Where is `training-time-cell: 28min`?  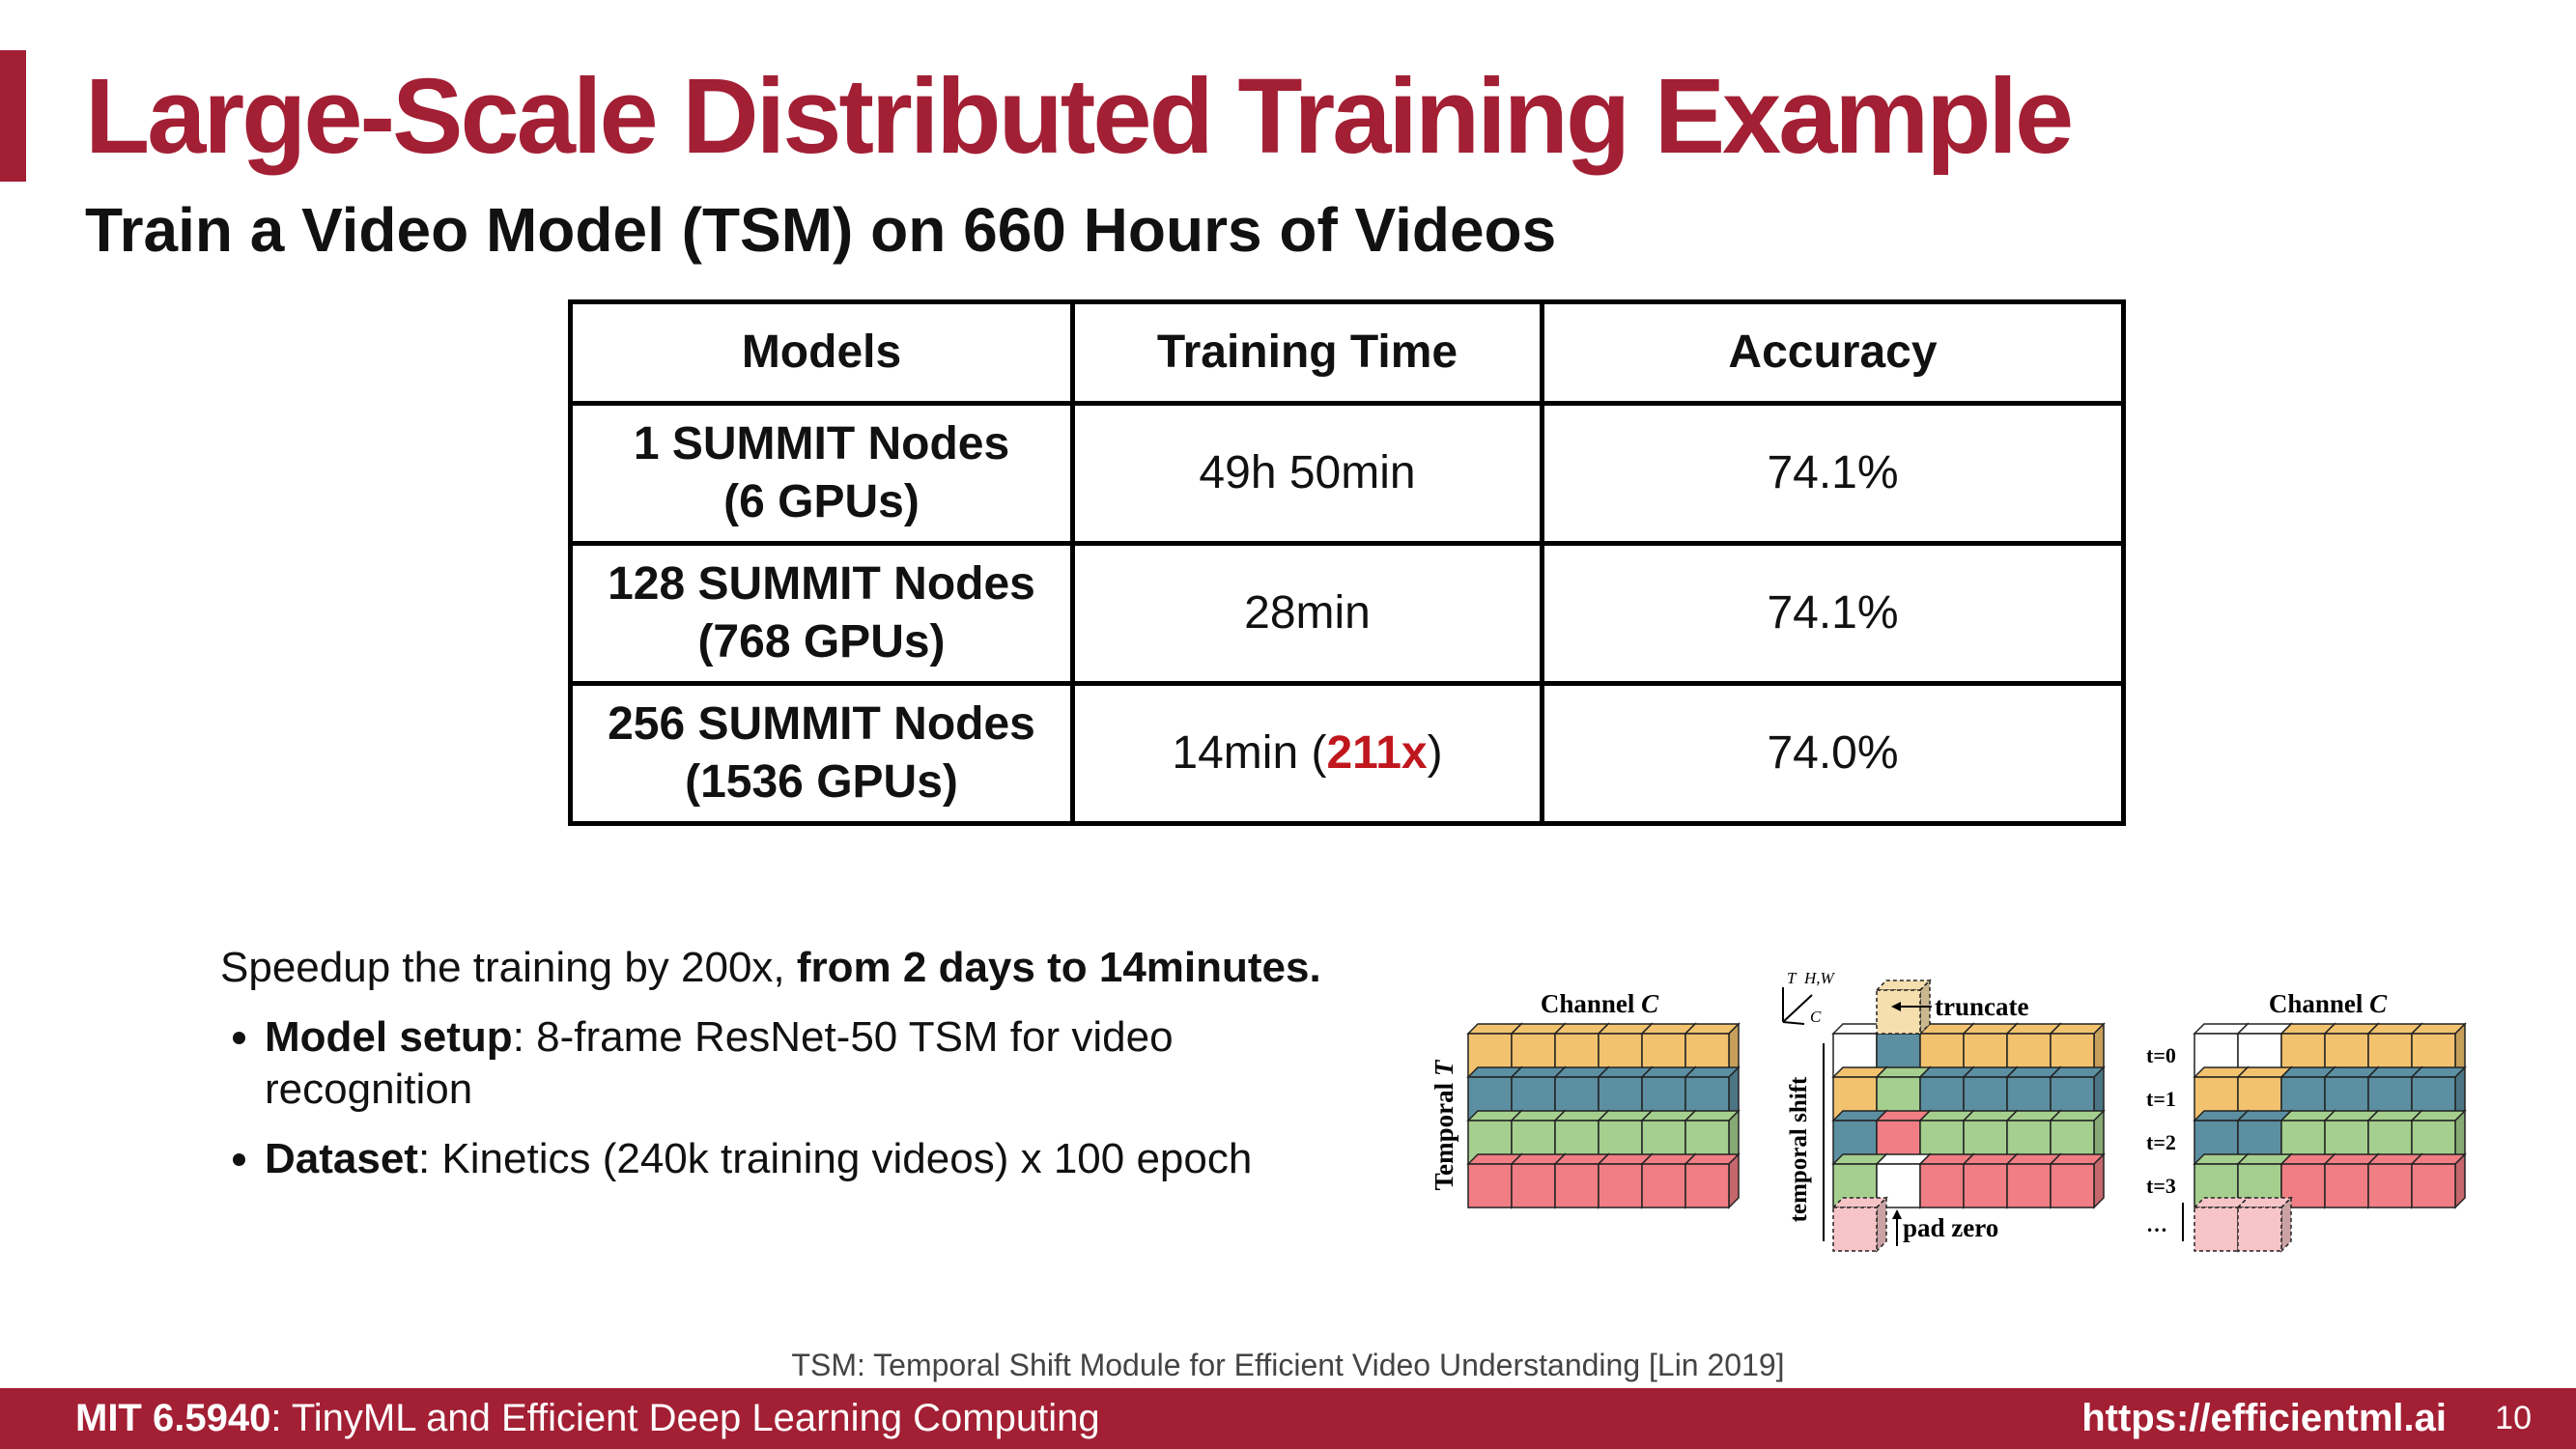 training-time-cell: 28min is located at coordinates (1307, 613).